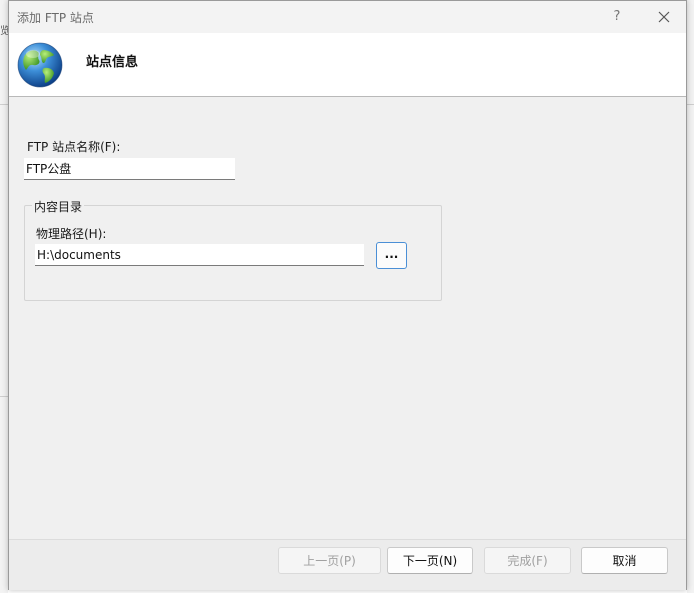  Describe the element at coordinates (690, 296) in the screenshot. I see `background-window-right` at that location.